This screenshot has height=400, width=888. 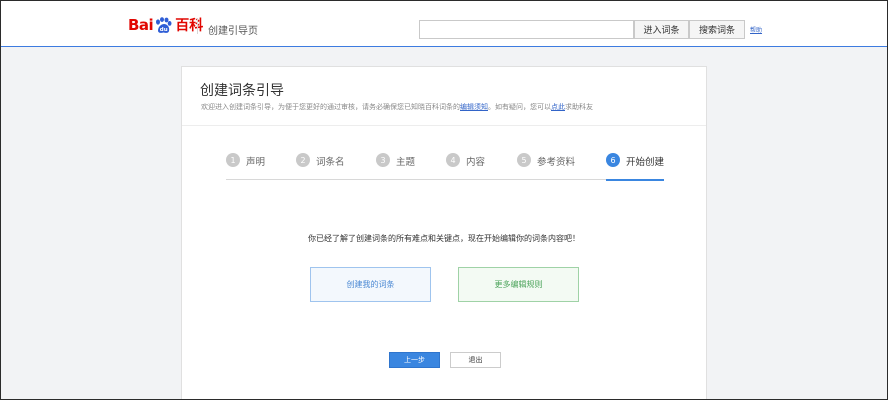 I want to click on paw-icon: du, so click(x=163, y=25).